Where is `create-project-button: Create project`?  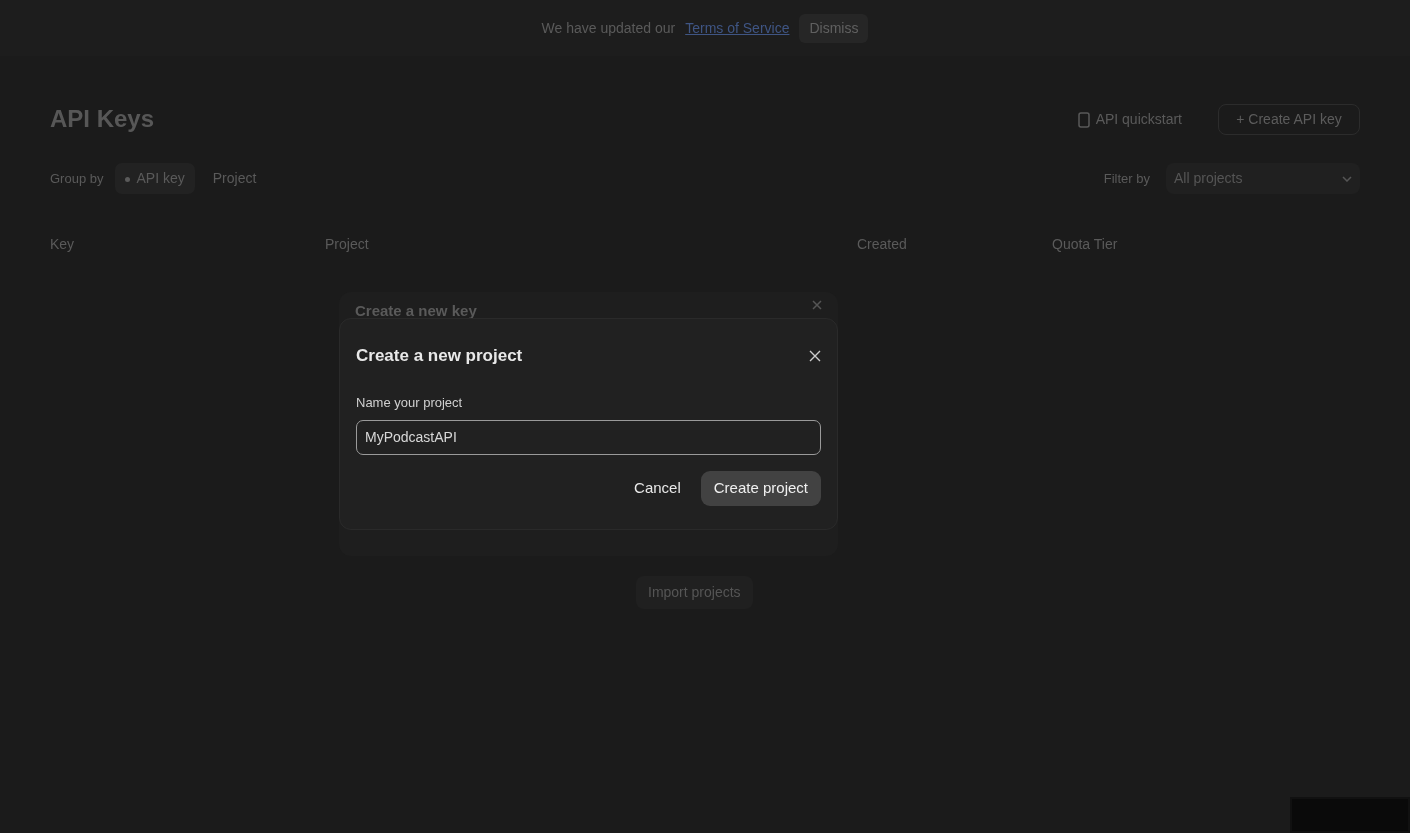
create-project-button: Create project is located at coordinates (760, 488).